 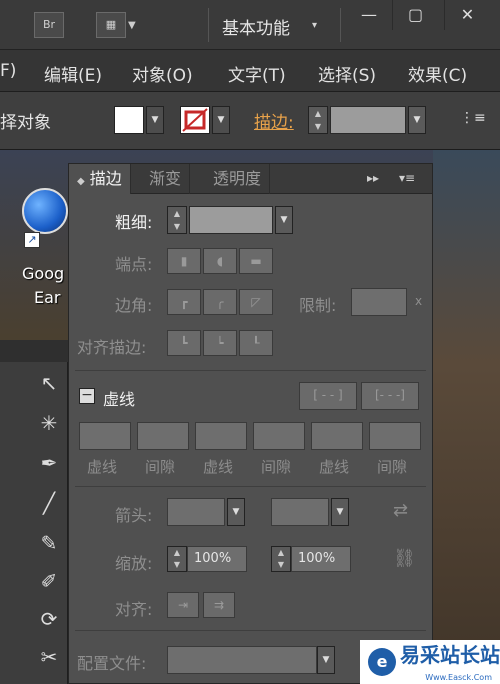 What do you see at coordinates (400, 510) in the screenshot?
I see `swap-arrowheads-icon: ⇄` at bounding box center [400, 510].